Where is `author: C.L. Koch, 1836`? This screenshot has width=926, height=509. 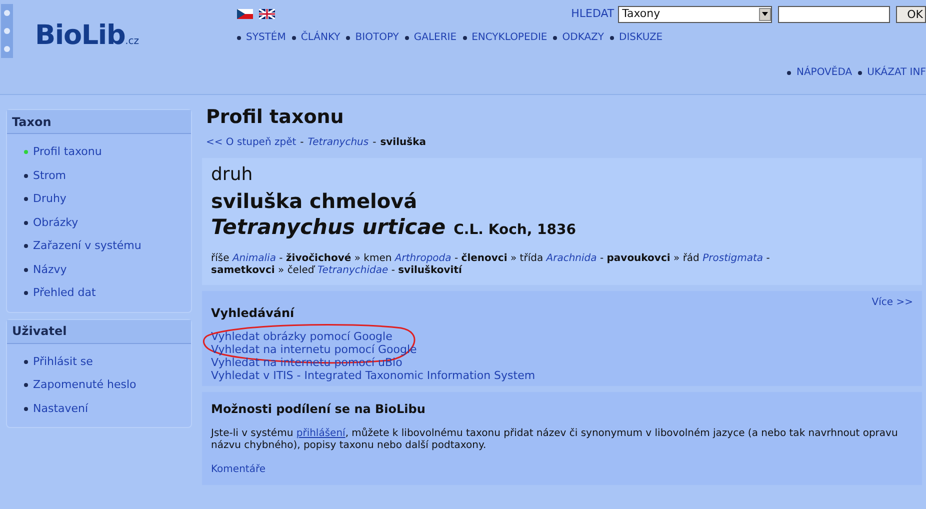
author: C.L. Koch, 1836 is located at coordinates (515, 230).